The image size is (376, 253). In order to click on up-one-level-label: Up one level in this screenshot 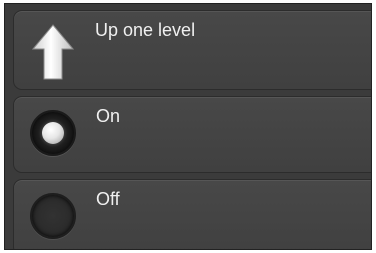, I will do `click(145, 30)`.